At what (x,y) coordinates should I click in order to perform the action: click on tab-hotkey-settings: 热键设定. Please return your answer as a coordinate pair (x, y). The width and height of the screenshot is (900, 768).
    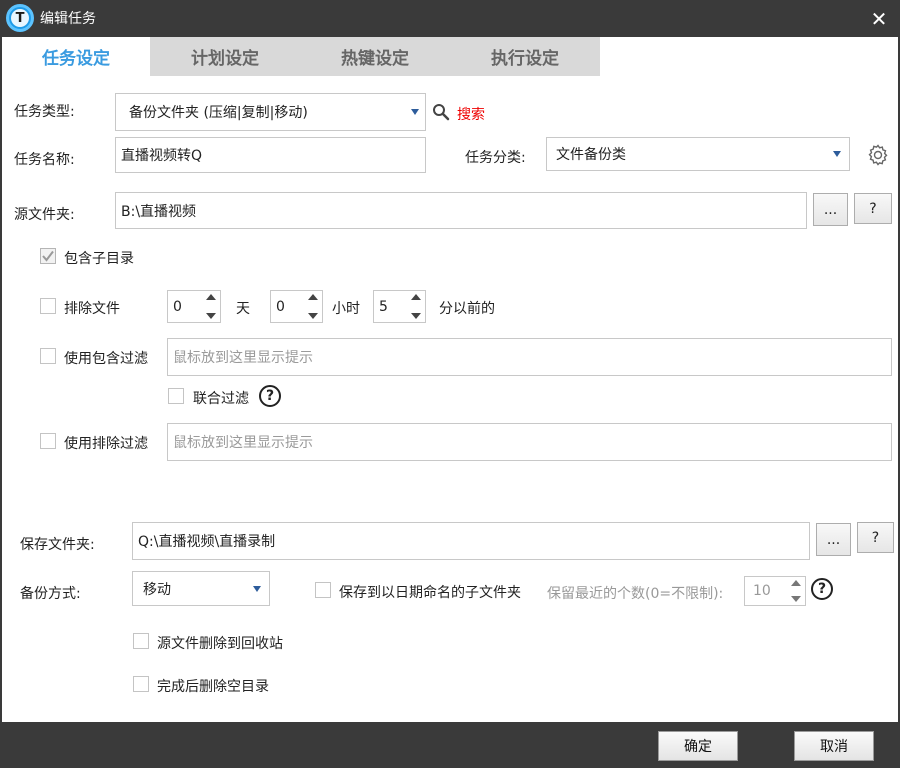
    Looking at the image, I should click on (375, 56).